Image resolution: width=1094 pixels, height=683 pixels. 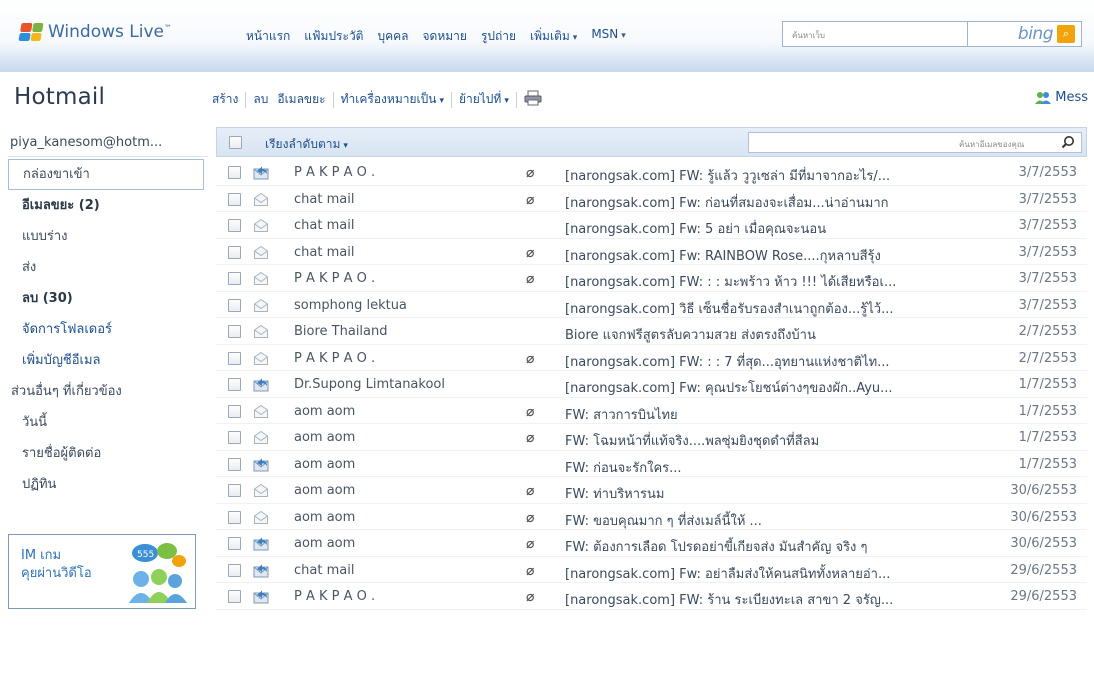 I want to click on windows-flag-icon, so click(x=31, y=32).